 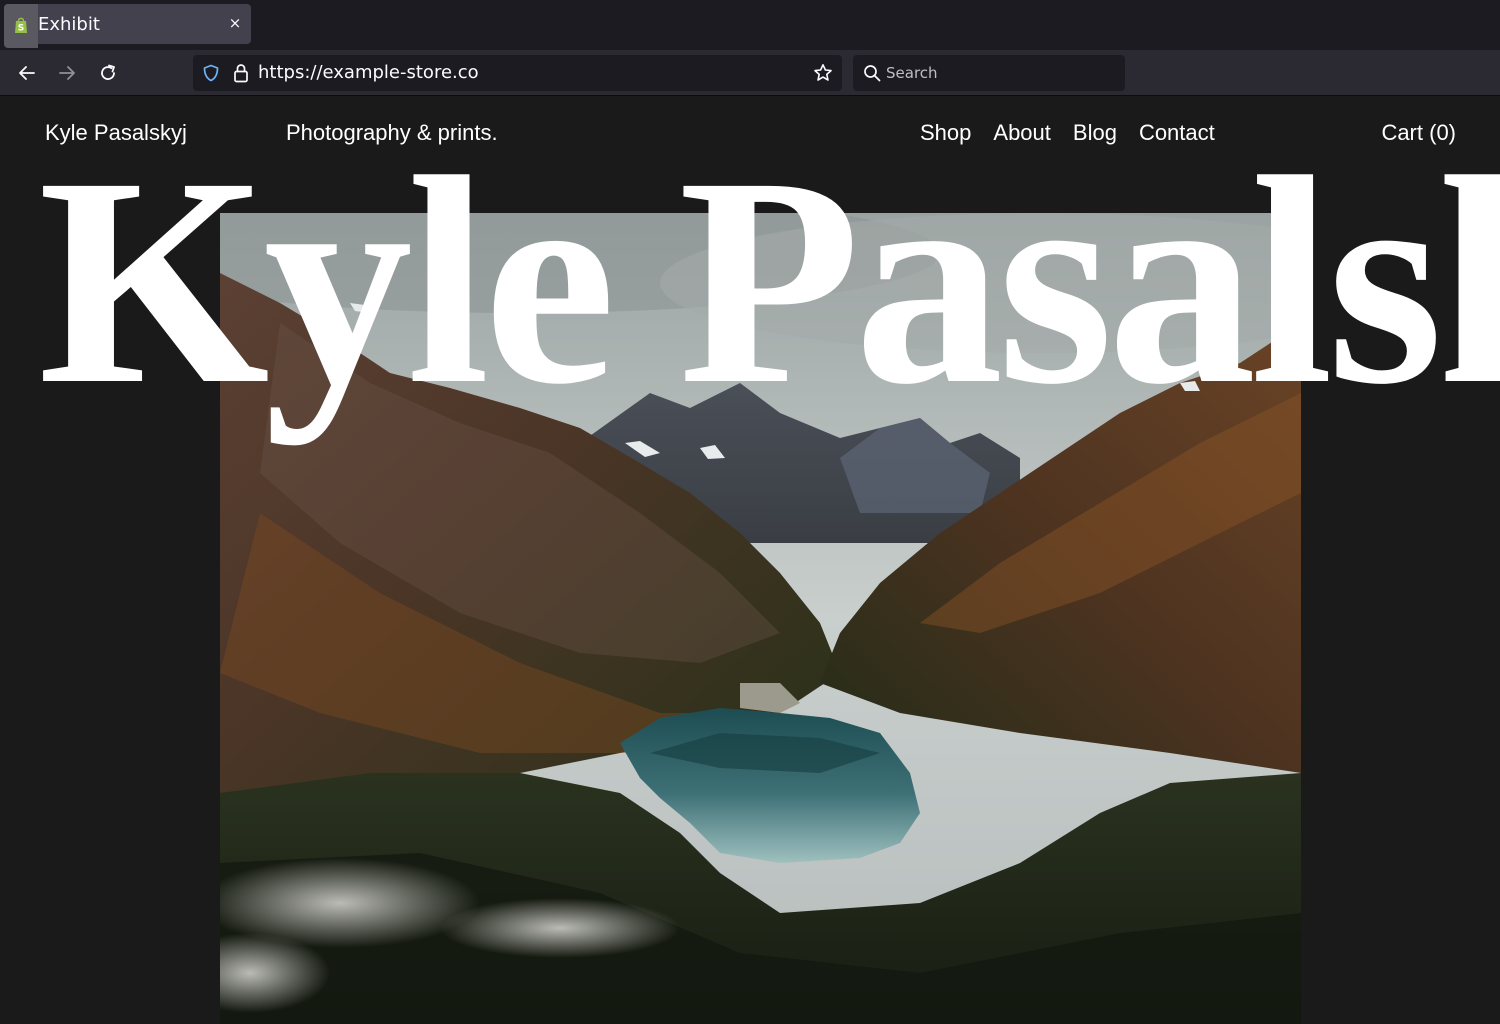 I want to click on shopify-bag-icon: S, so click(x=21, y=25).